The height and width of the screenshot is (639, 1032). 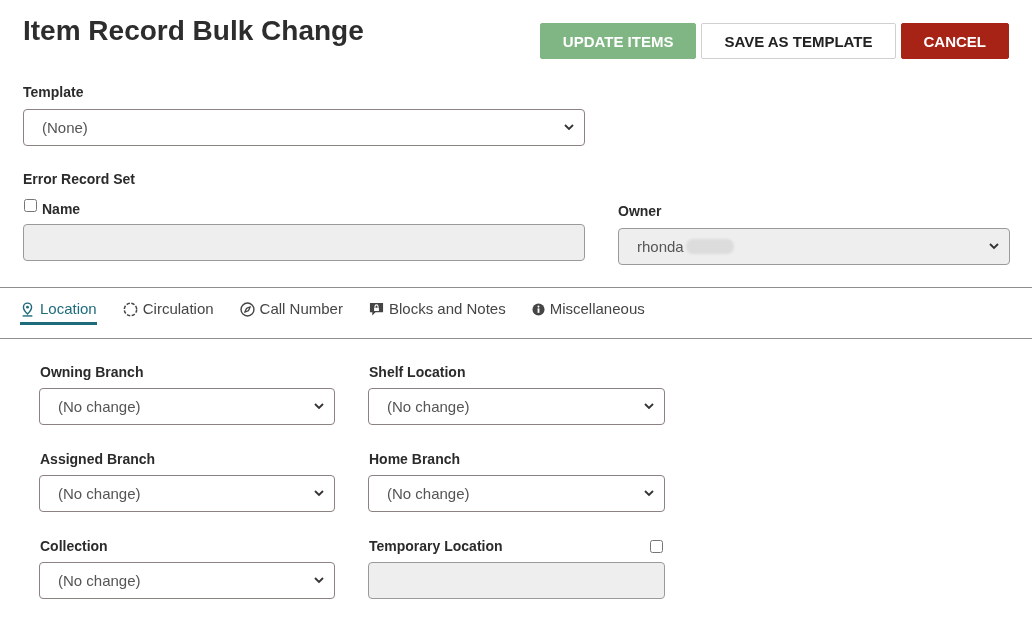 I want to click on save-template-button: SAVE AS TEMPLATE, so click(x=798, y=41).